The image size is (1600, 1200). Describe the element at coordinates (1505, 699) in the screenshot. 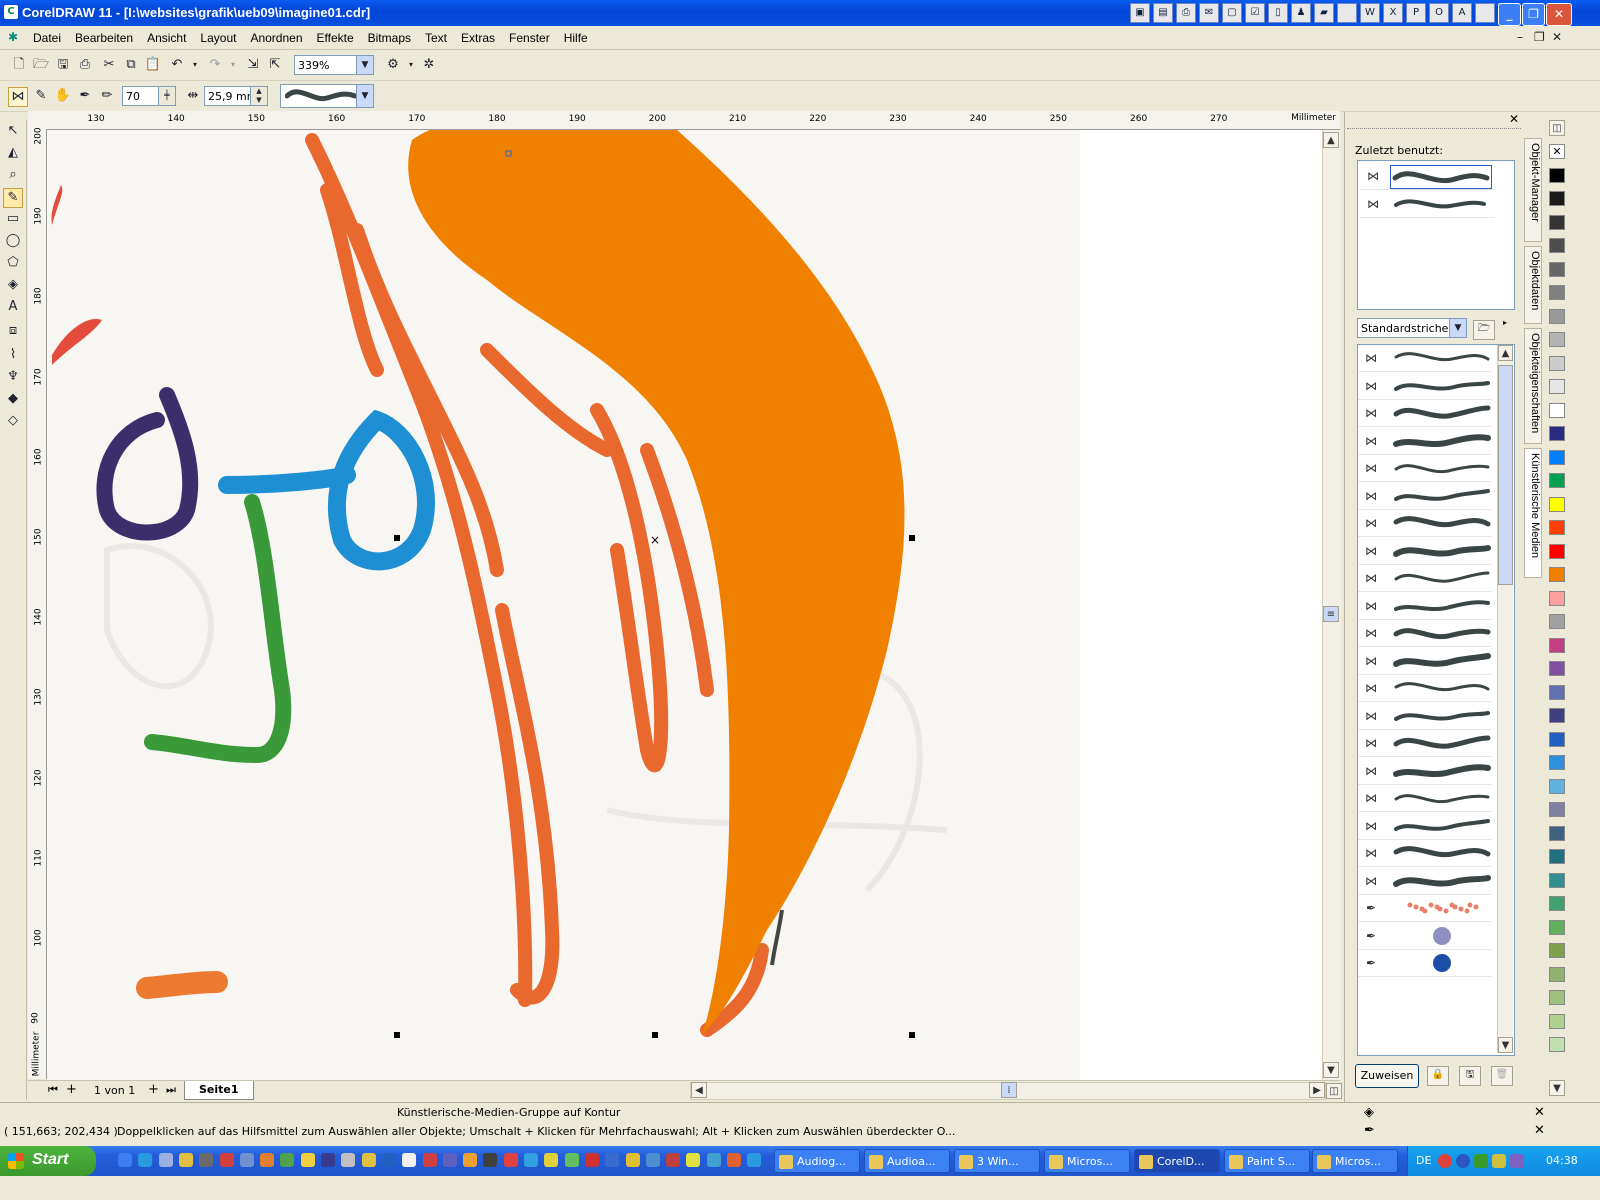

I see `stroke-list-scrollbar: ▲ ▼` at that location.